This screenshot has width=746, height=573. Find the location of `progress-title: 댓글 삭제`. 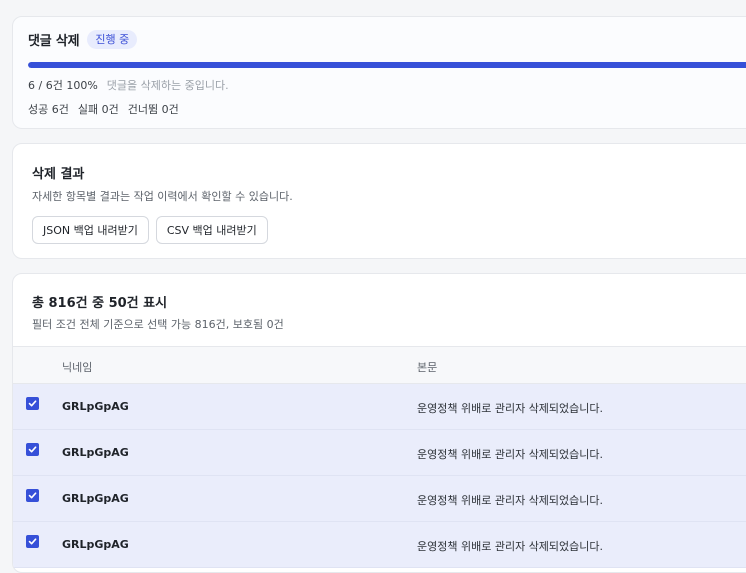

progress-title: 댓글 삭제 is located at coordinates (54, 41).